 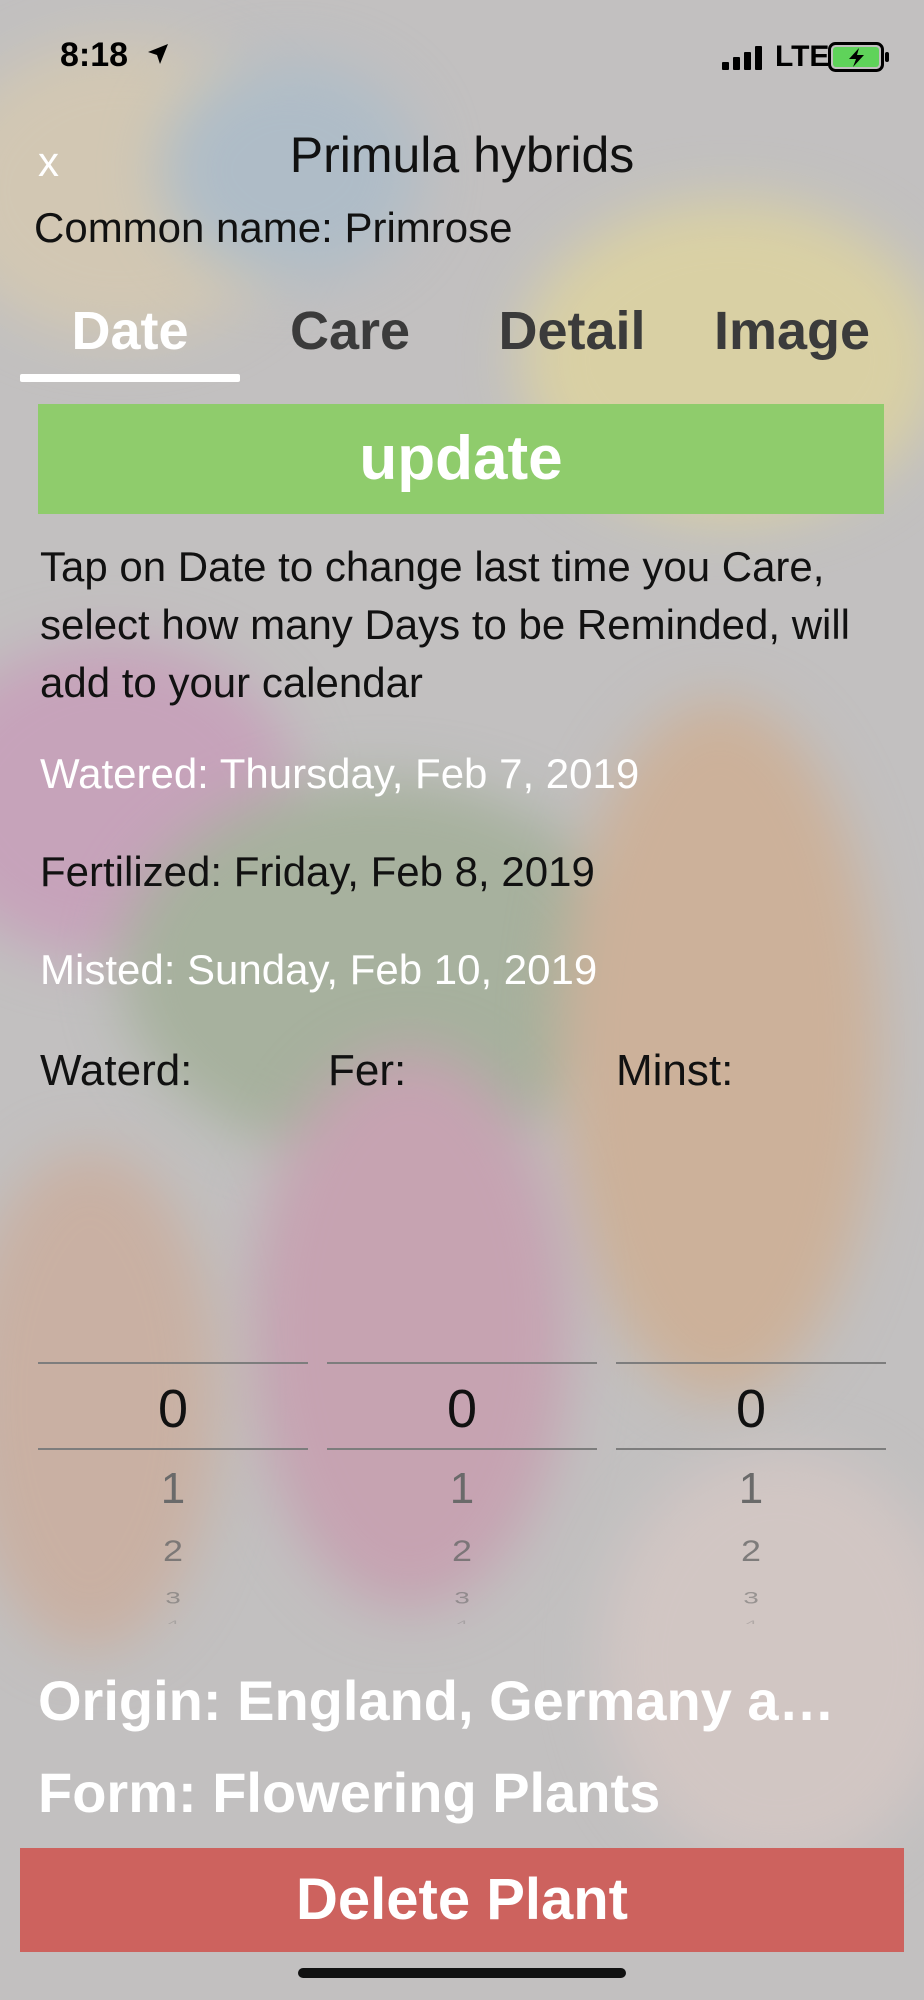 I want to click on home-indicator, so click(x=462, y=1973).